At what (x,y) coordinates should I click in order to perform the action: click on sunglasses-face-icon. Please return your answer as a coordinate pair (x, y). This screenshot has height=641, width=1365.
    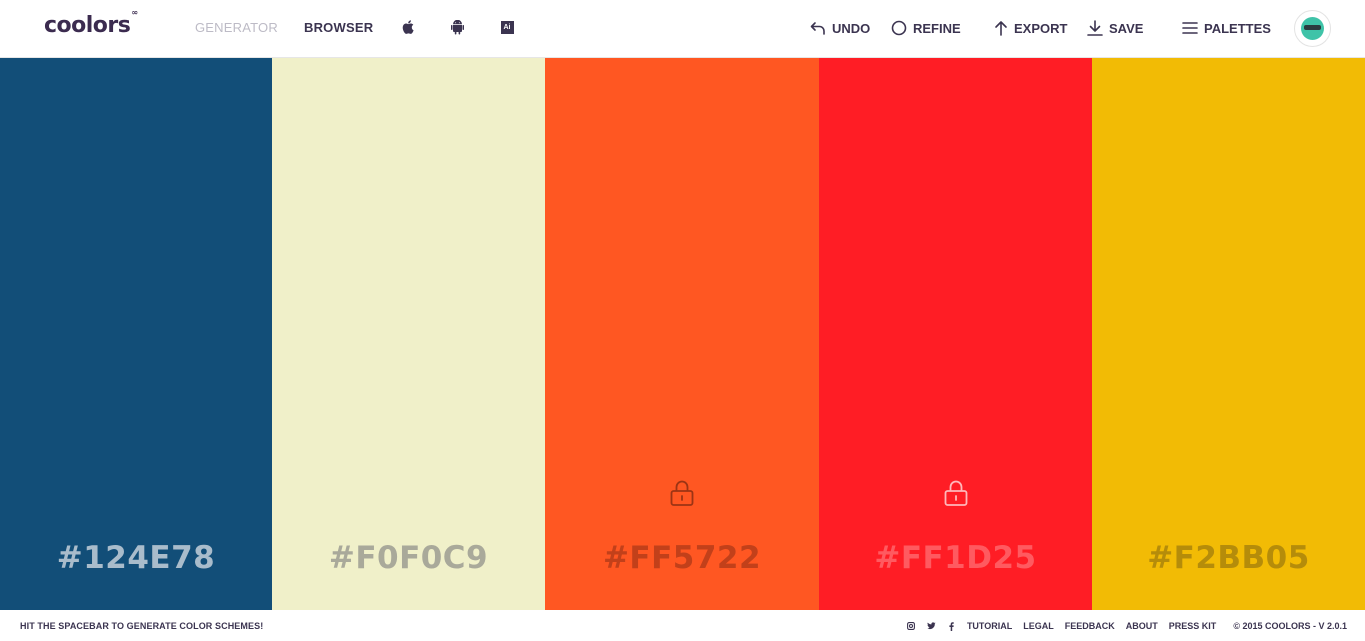
    Looking at the image, I should click on (1312, 28).